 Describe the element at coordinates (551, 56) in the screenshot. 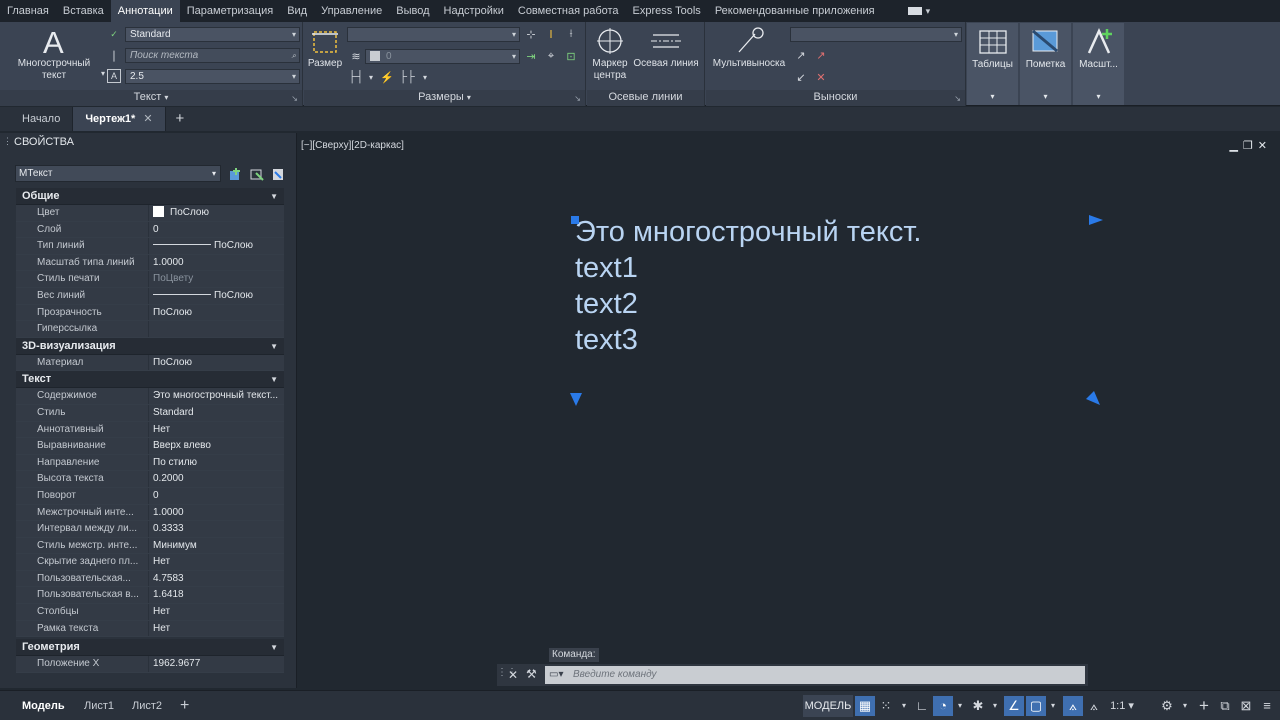

I see `dim-space-icon: ⌖` at that location.